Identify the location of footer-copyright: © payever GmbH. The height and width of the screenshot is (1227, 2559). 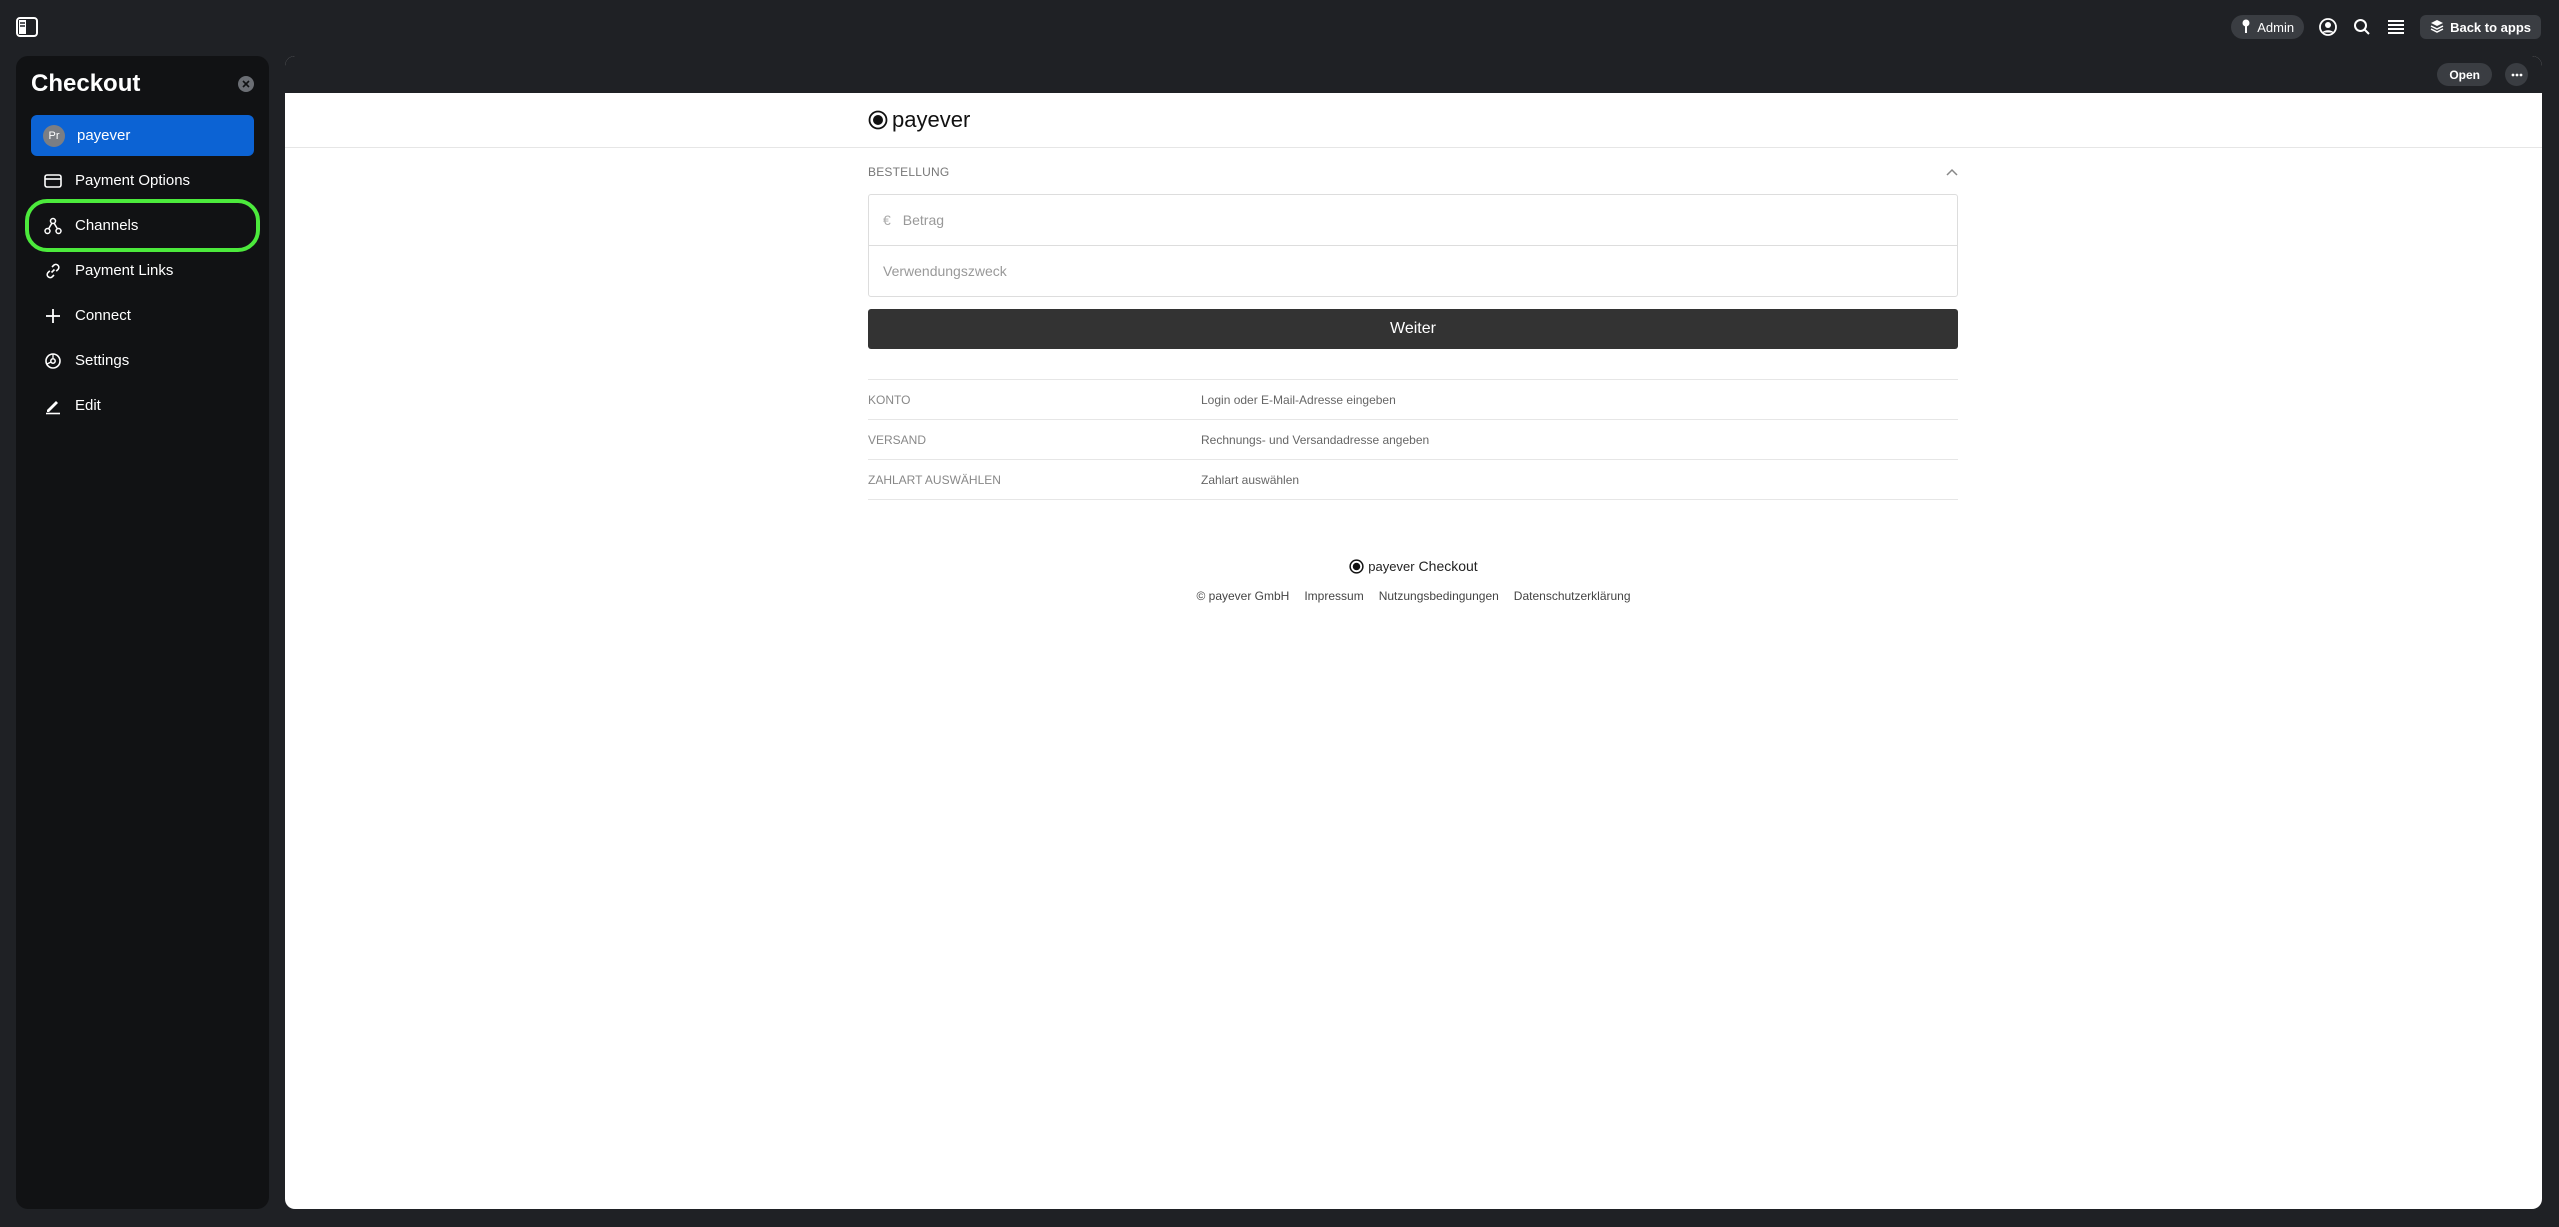
(1243, 595).